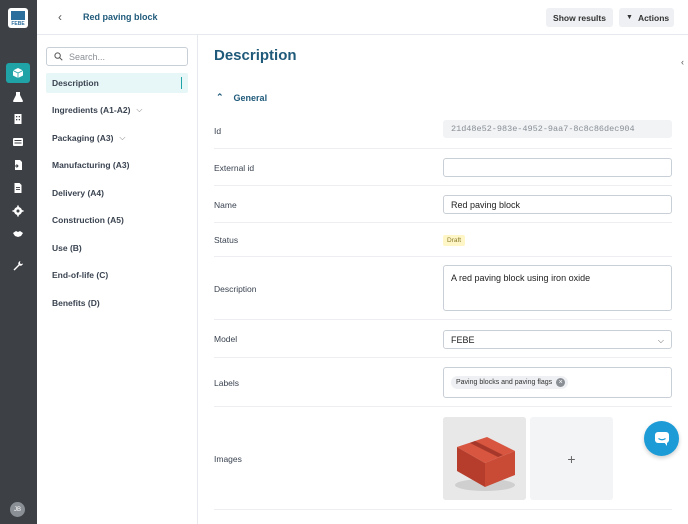 The width and height of the screenshot is (688, 524). I want to click on rail-buildings-button, so click(18, 119).